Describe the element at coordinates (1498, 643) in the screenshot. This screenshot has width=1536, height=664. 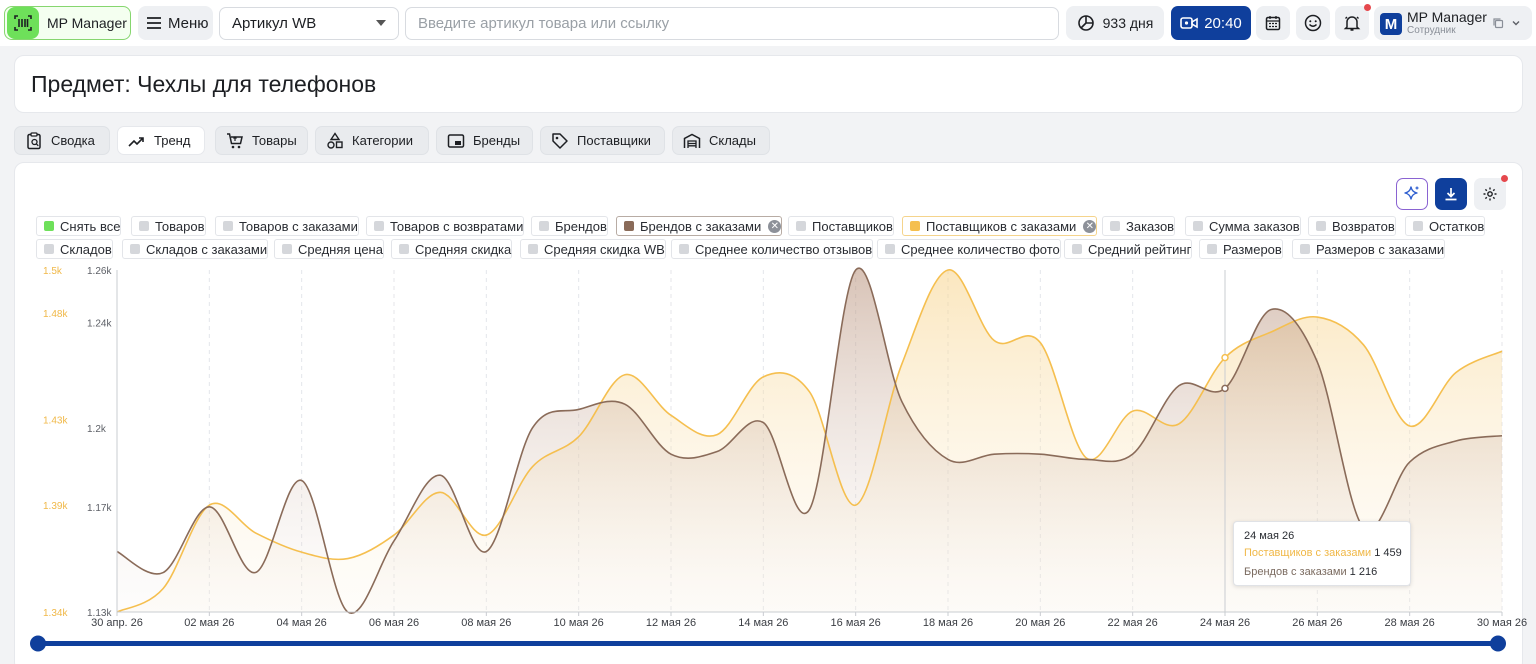
I see `slider-handle-end` at that location.